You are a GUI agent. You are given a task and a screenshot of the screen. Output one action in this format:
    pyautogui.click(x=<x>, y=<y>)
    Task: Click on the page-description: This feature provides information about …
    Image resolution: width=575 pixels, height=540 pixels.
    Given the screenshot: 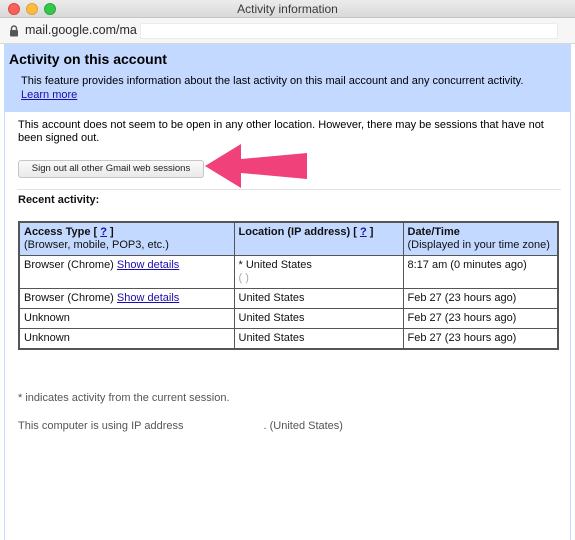 What is the action you would take?
    pyautogui.click(x=272, y=81)
    